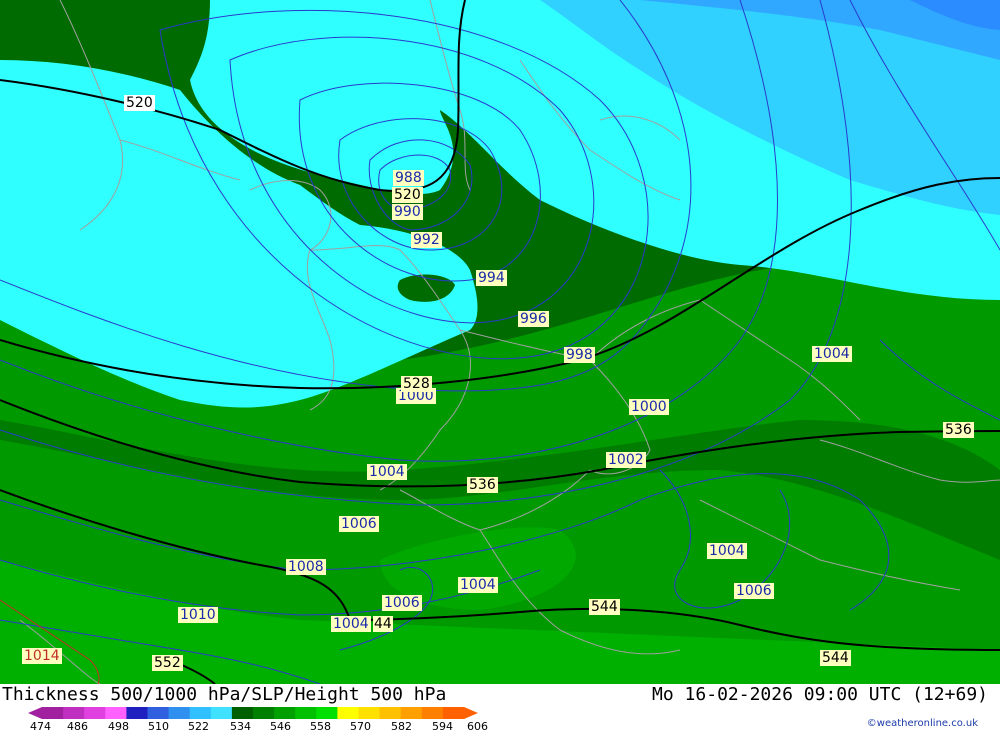 This screenshot has width=1000, height=747. Describe the element at coordinates (832, 354) in the screenshot. I see `slp-label-1004-a: 1004` at that location.